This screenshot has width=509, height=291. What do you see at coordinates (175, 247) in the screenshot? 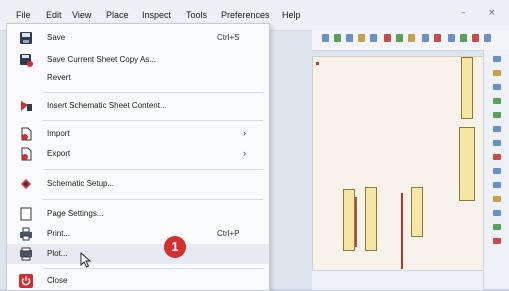
I see `step-number-badge: 1` at bounding box center [175, 247].